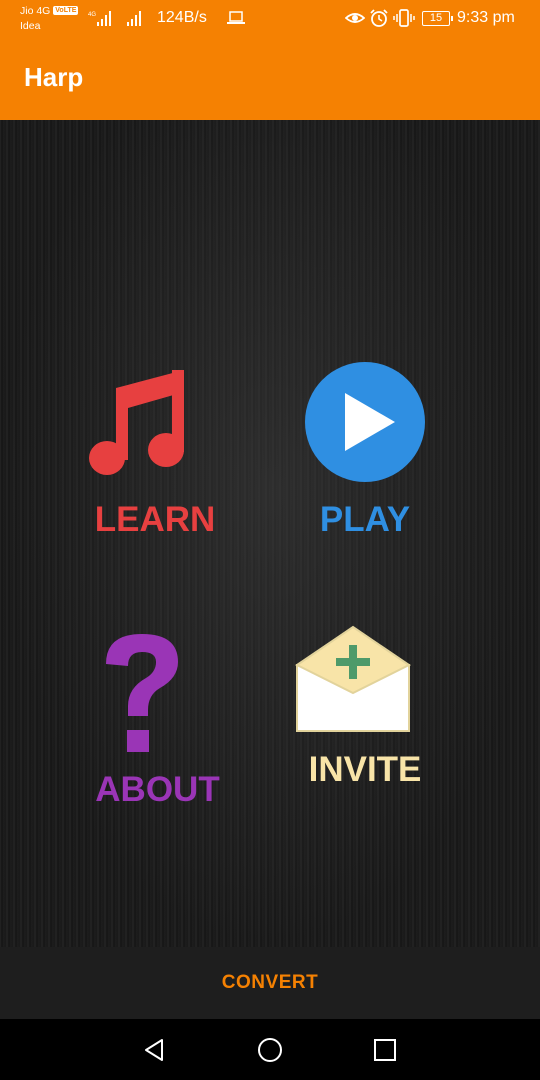 This screenshot has width=540, height=1080. I want to click on back-icon, so click(155, 1050).